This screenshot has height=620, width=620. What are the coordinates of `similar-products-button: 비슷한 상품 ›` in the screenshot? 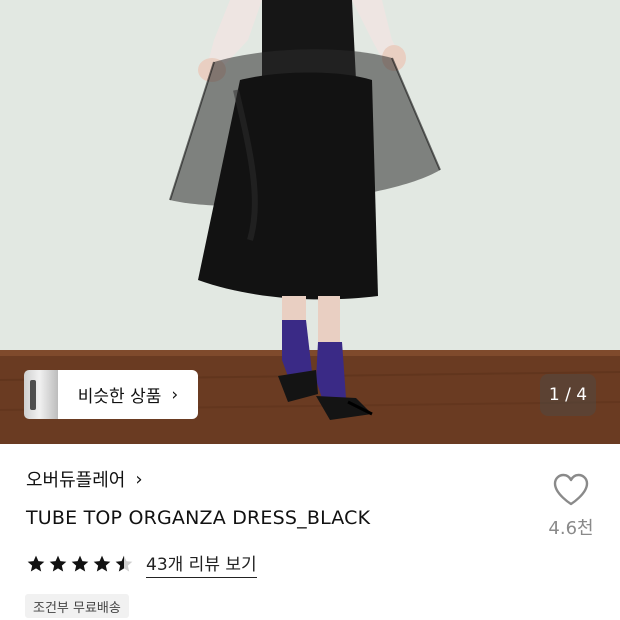 It's located at (111, 394).